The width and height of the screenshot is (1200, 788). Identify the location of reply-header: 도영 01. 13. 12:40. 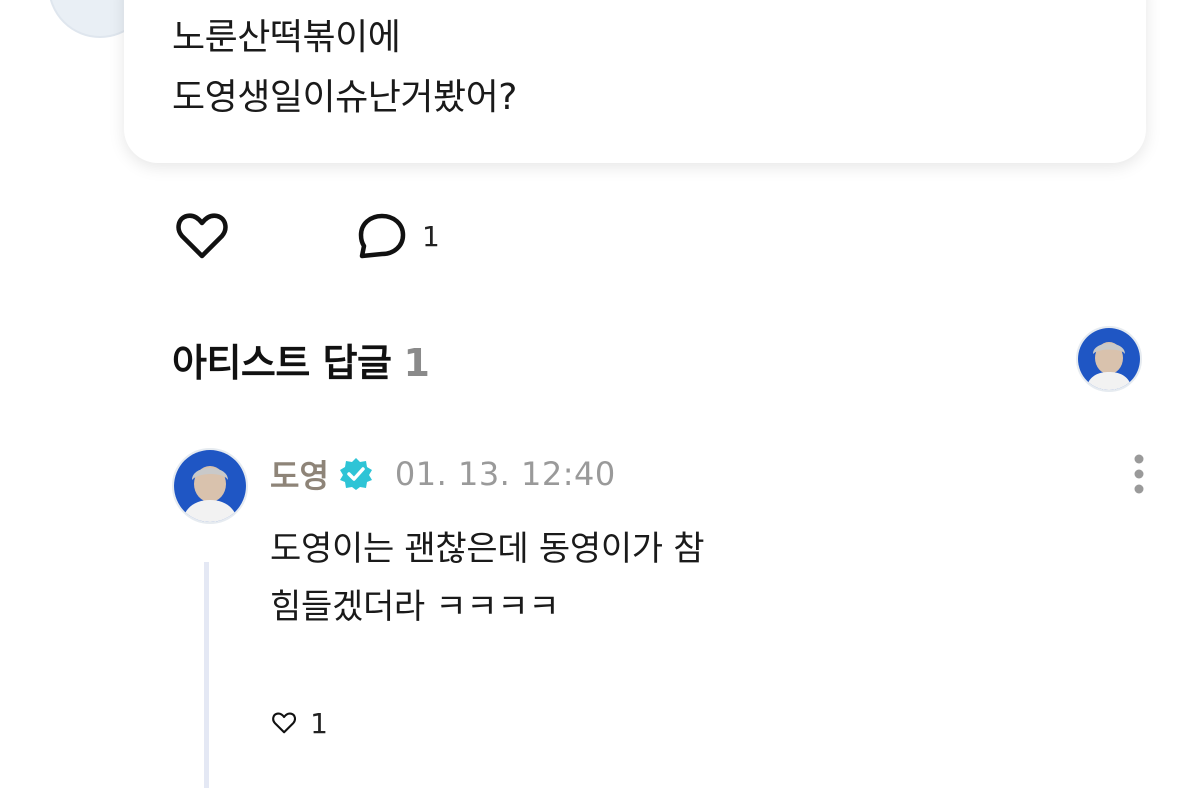
(443, 474).